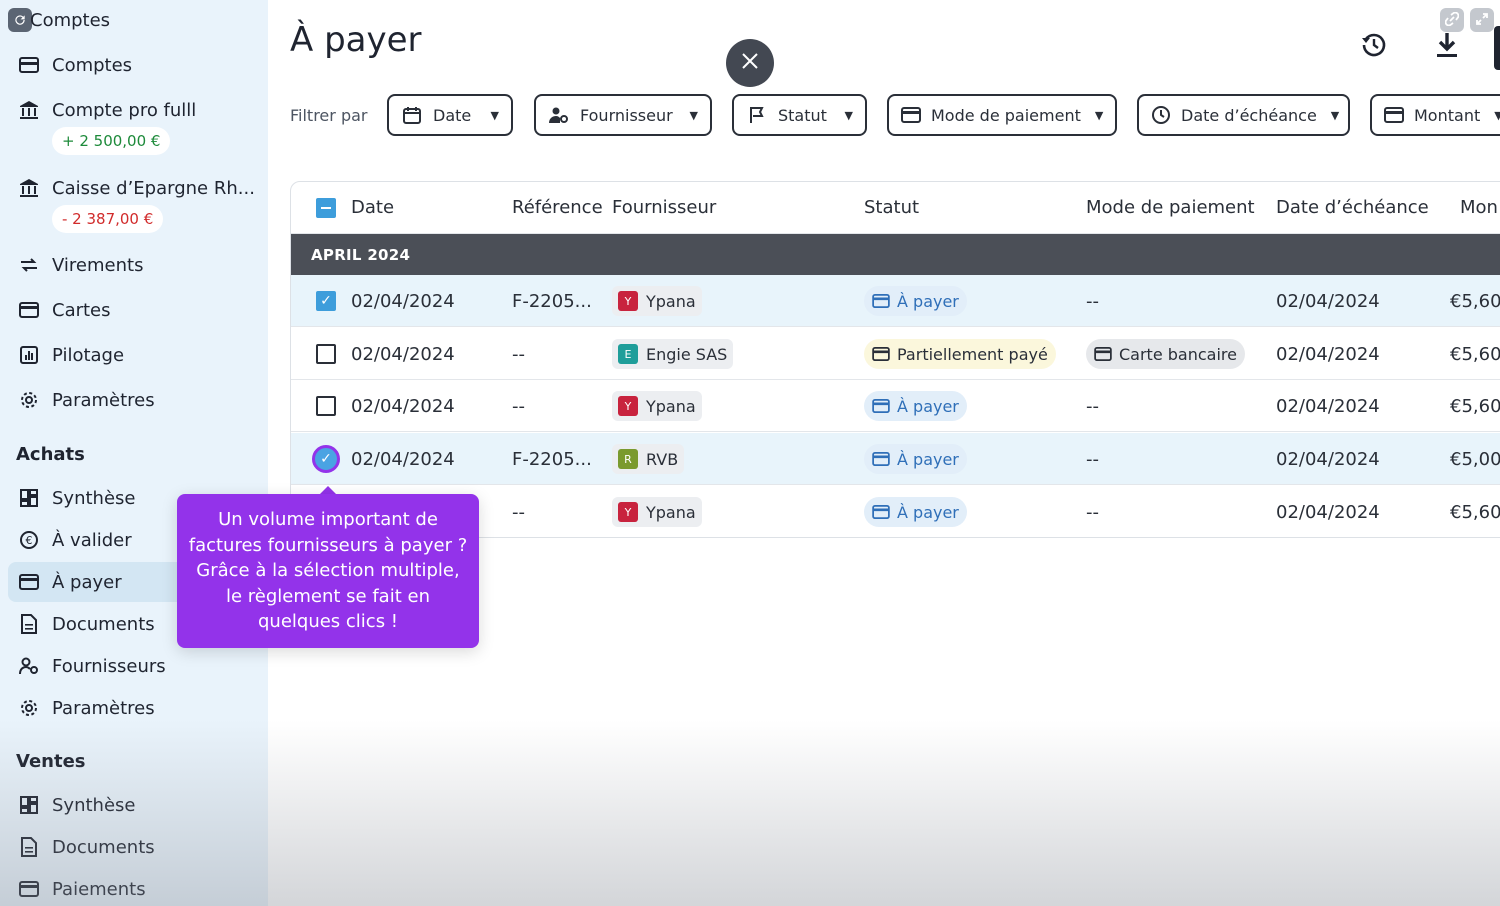 This screenshot has height=906, width=1500. I want to click on column-header-statut: Statut, so click(891, 207).